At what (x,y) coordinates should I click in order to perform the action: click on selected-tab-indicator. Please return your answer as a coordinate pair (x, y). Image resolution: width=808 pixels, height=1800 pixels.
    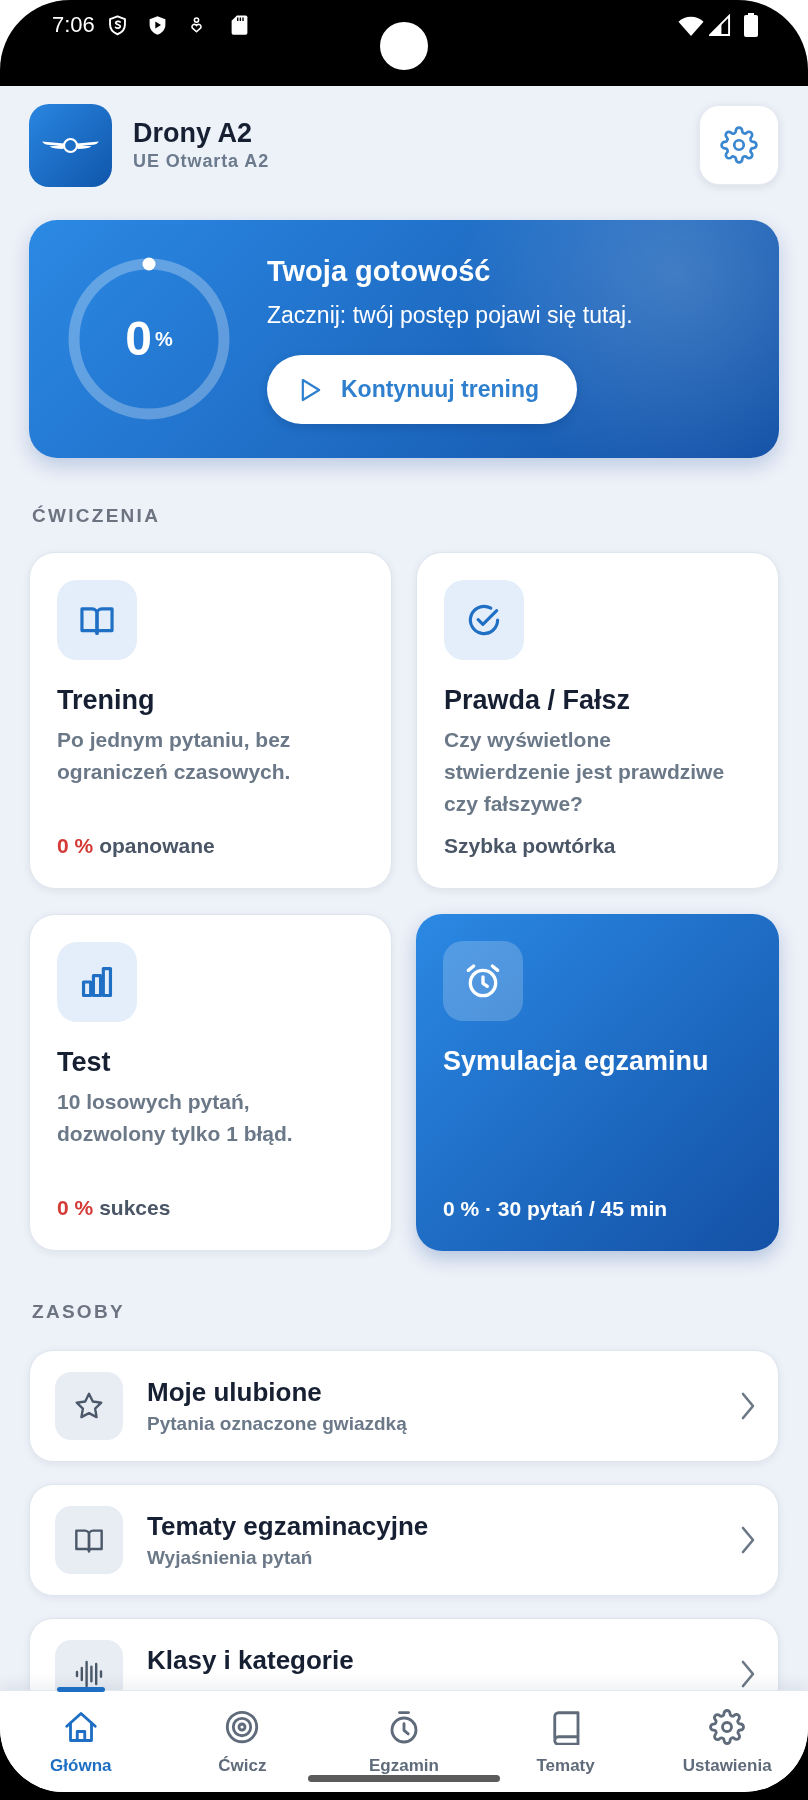
    Looking at the image, I should click on (80, 1689).